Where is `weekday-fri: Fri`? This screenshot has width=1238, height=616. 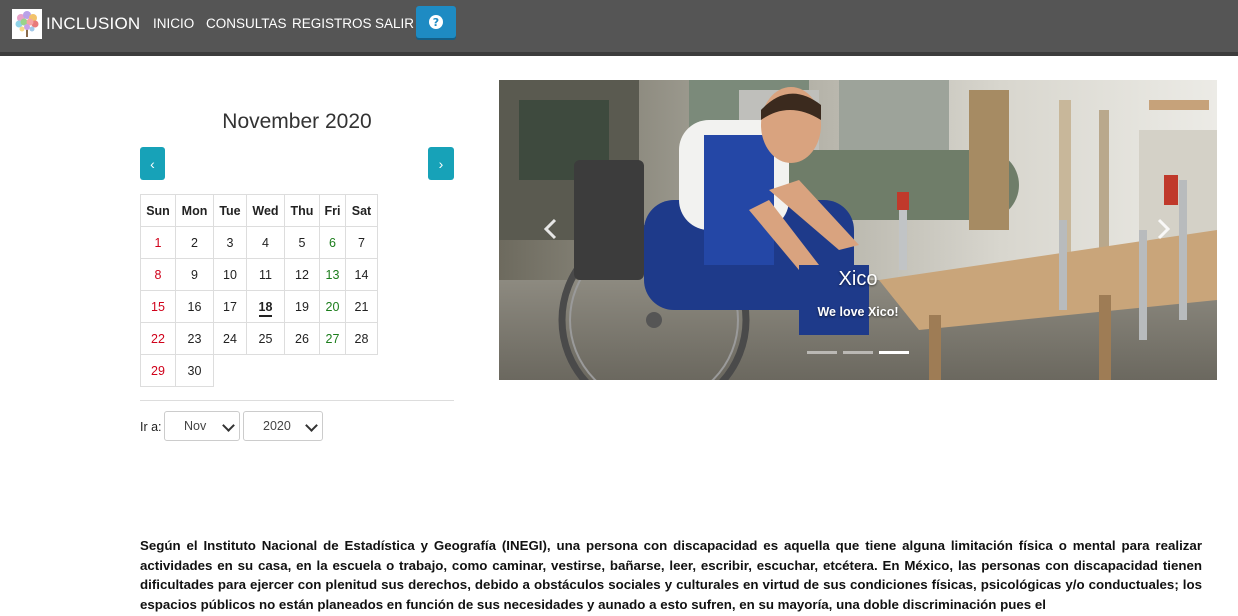 weekday-fri: Fri is located at coordinates (332, 210).